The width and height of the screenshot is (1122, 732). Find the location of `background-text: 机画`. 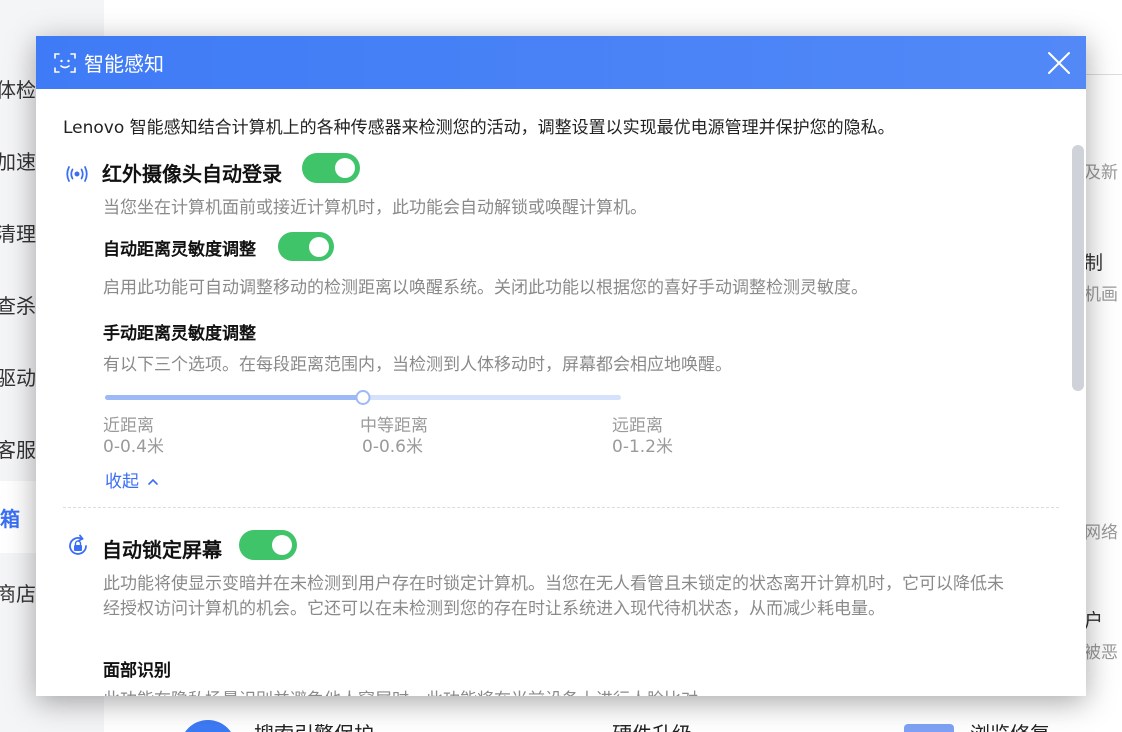

background-text: 机画 is located at coordinates (1101, 295).